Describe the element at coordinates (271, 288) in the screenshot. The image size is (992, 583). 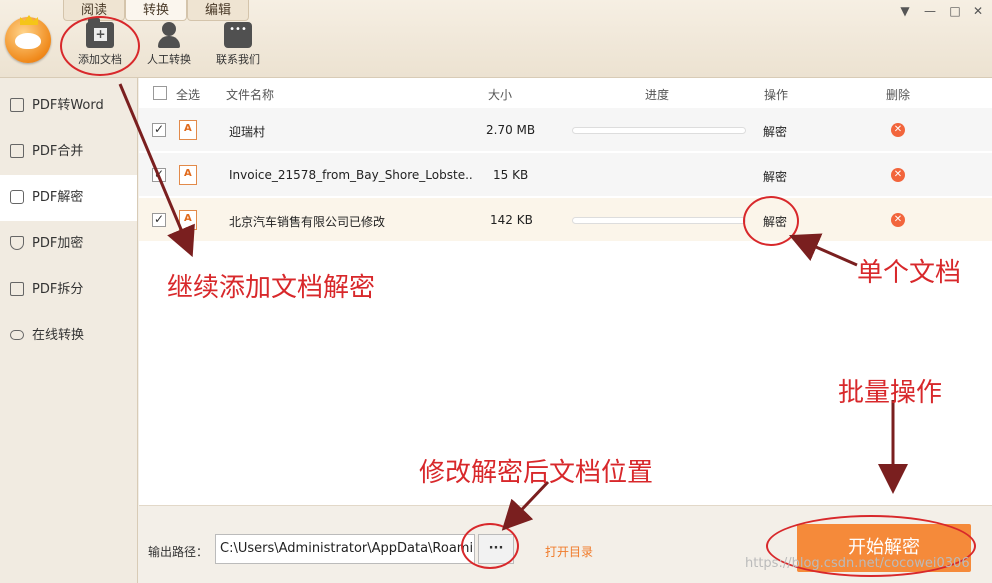
I see `annotation-add-more: 继续添加文档解密` at that location.